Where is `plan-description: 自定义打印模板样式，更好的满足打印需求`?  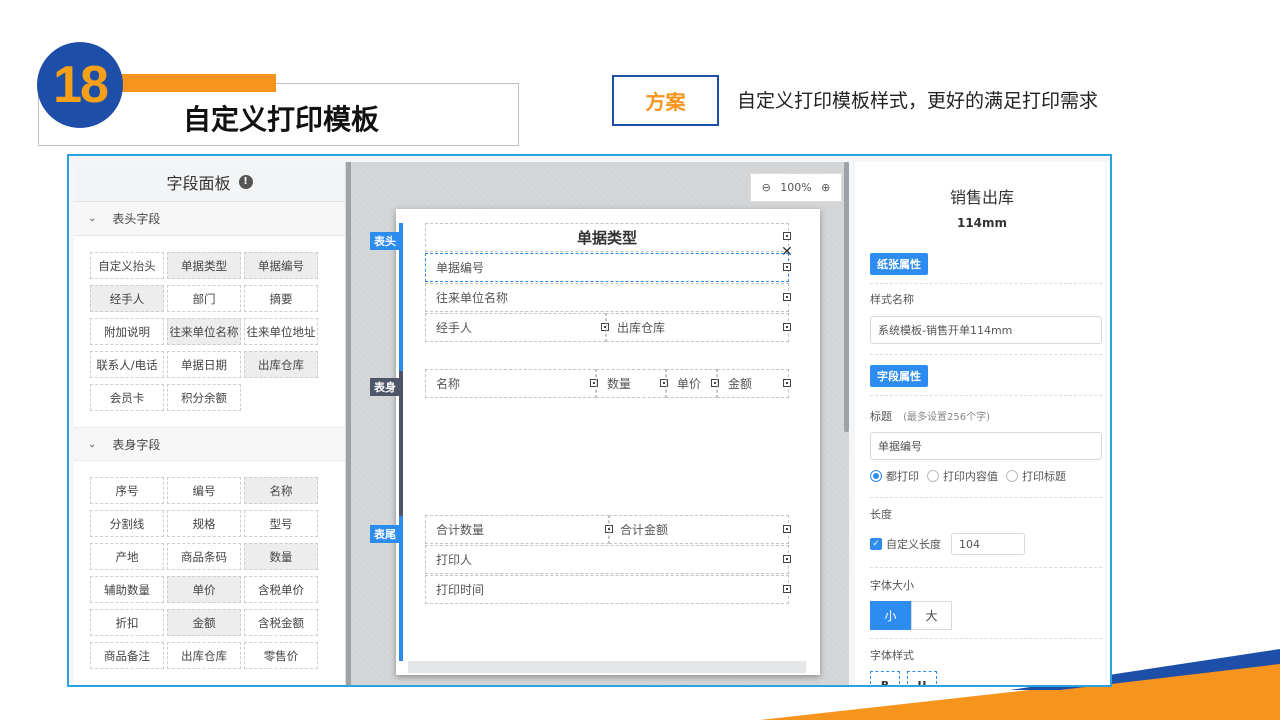 plan-description: 自定义打印模板样式，更好的满足打印需求 is located at coordinates (918, 101).